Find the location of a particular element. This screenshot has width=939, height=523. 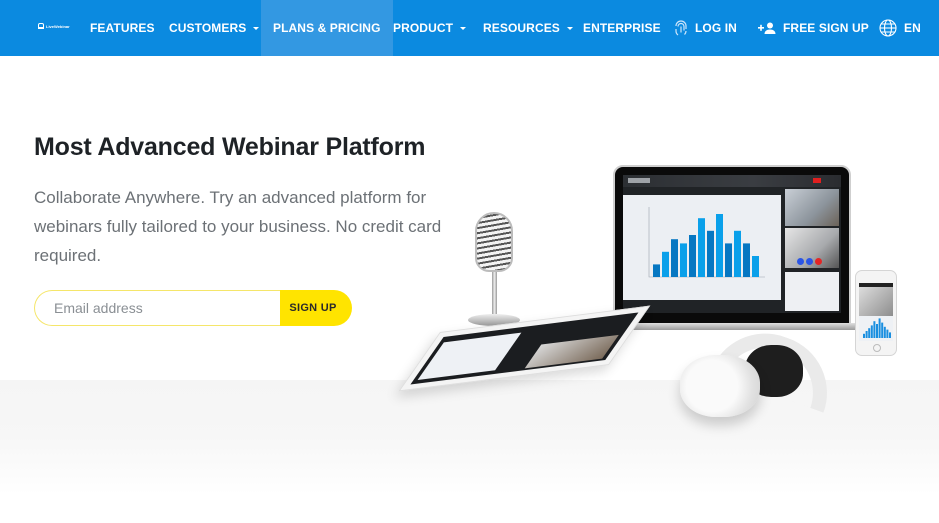

tablet-device is located at coordinates (524, 348).